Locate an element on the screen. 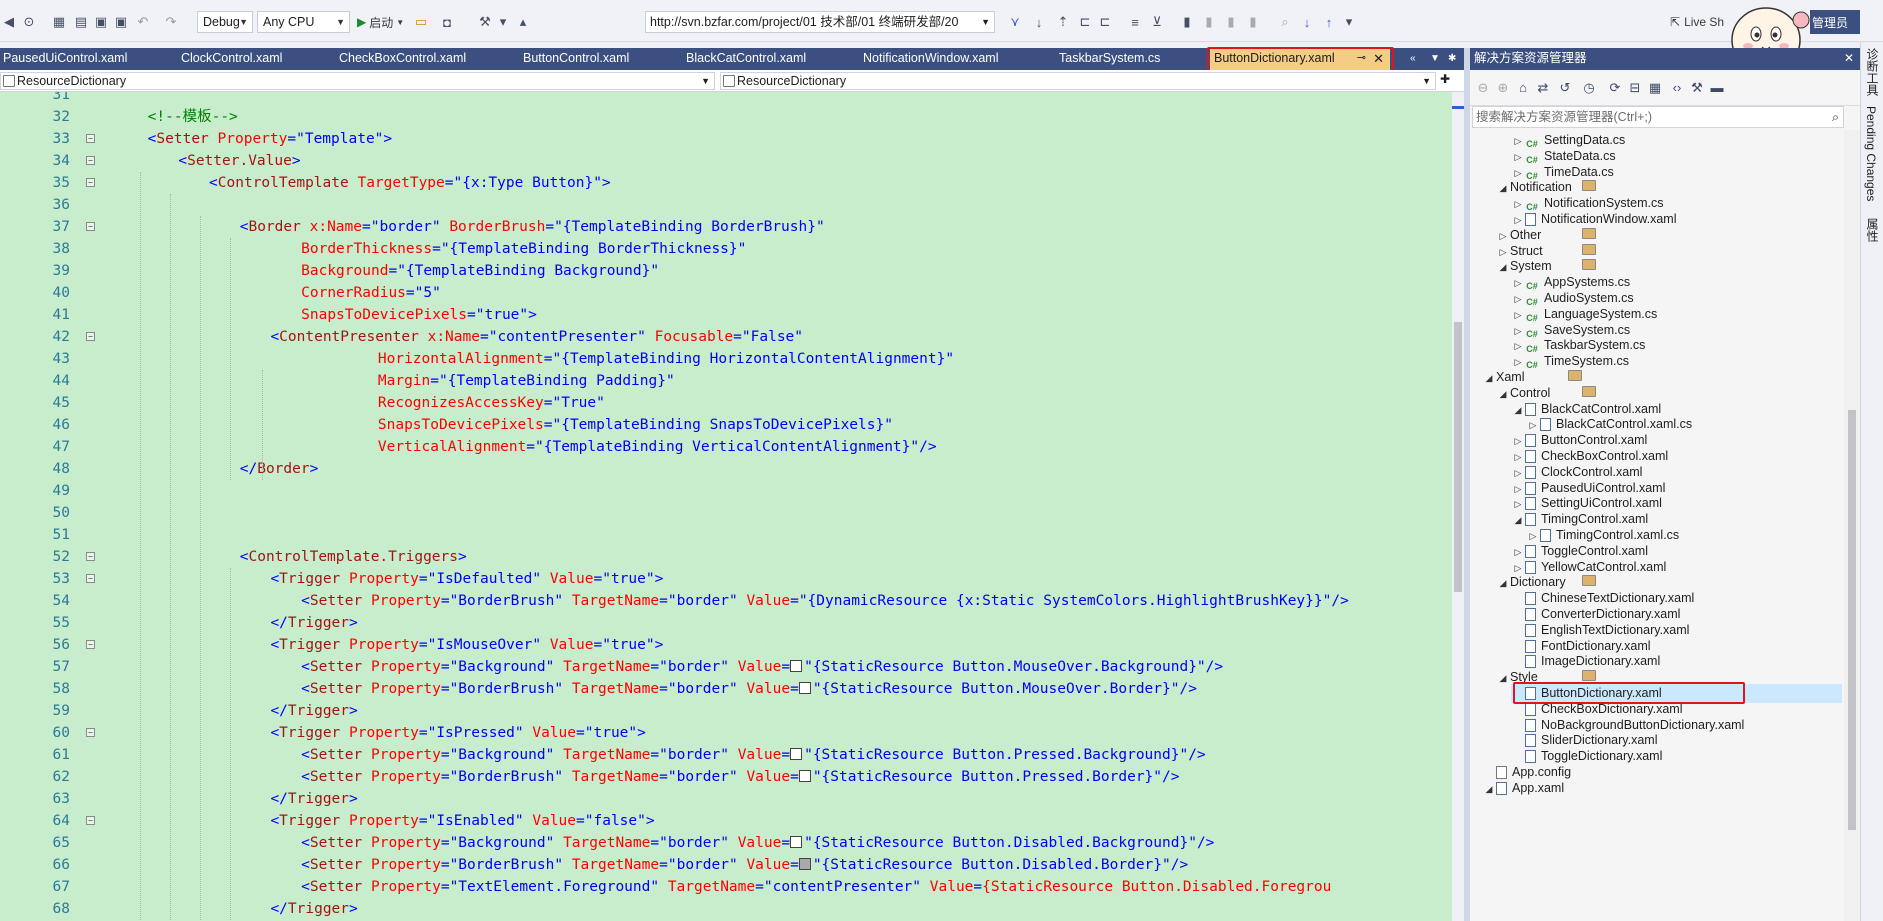 Image resolution: width=1883 pixels, height=921 pixels. merge-icon: ⋎ is located at coordinates (1015, 22).